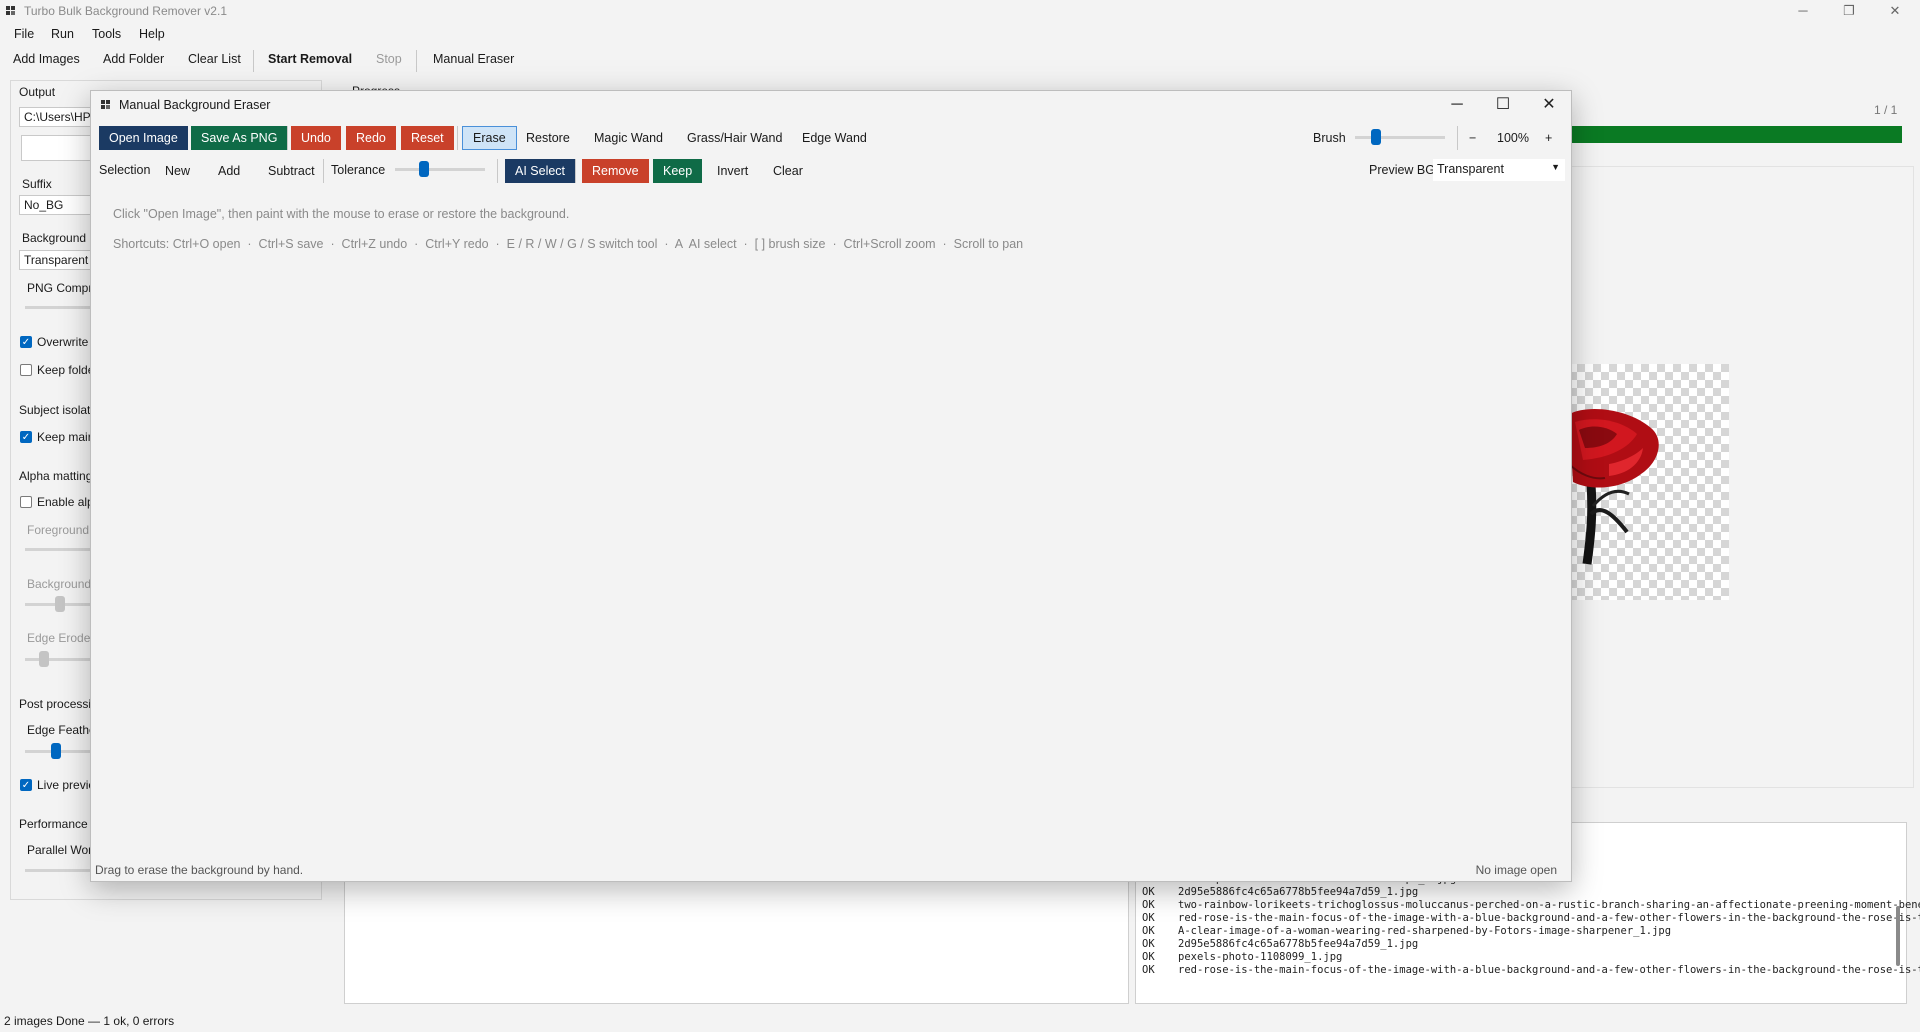 The image size is (1920, 1032). I want to click on edge-erode-thumb, so click(44, 659).